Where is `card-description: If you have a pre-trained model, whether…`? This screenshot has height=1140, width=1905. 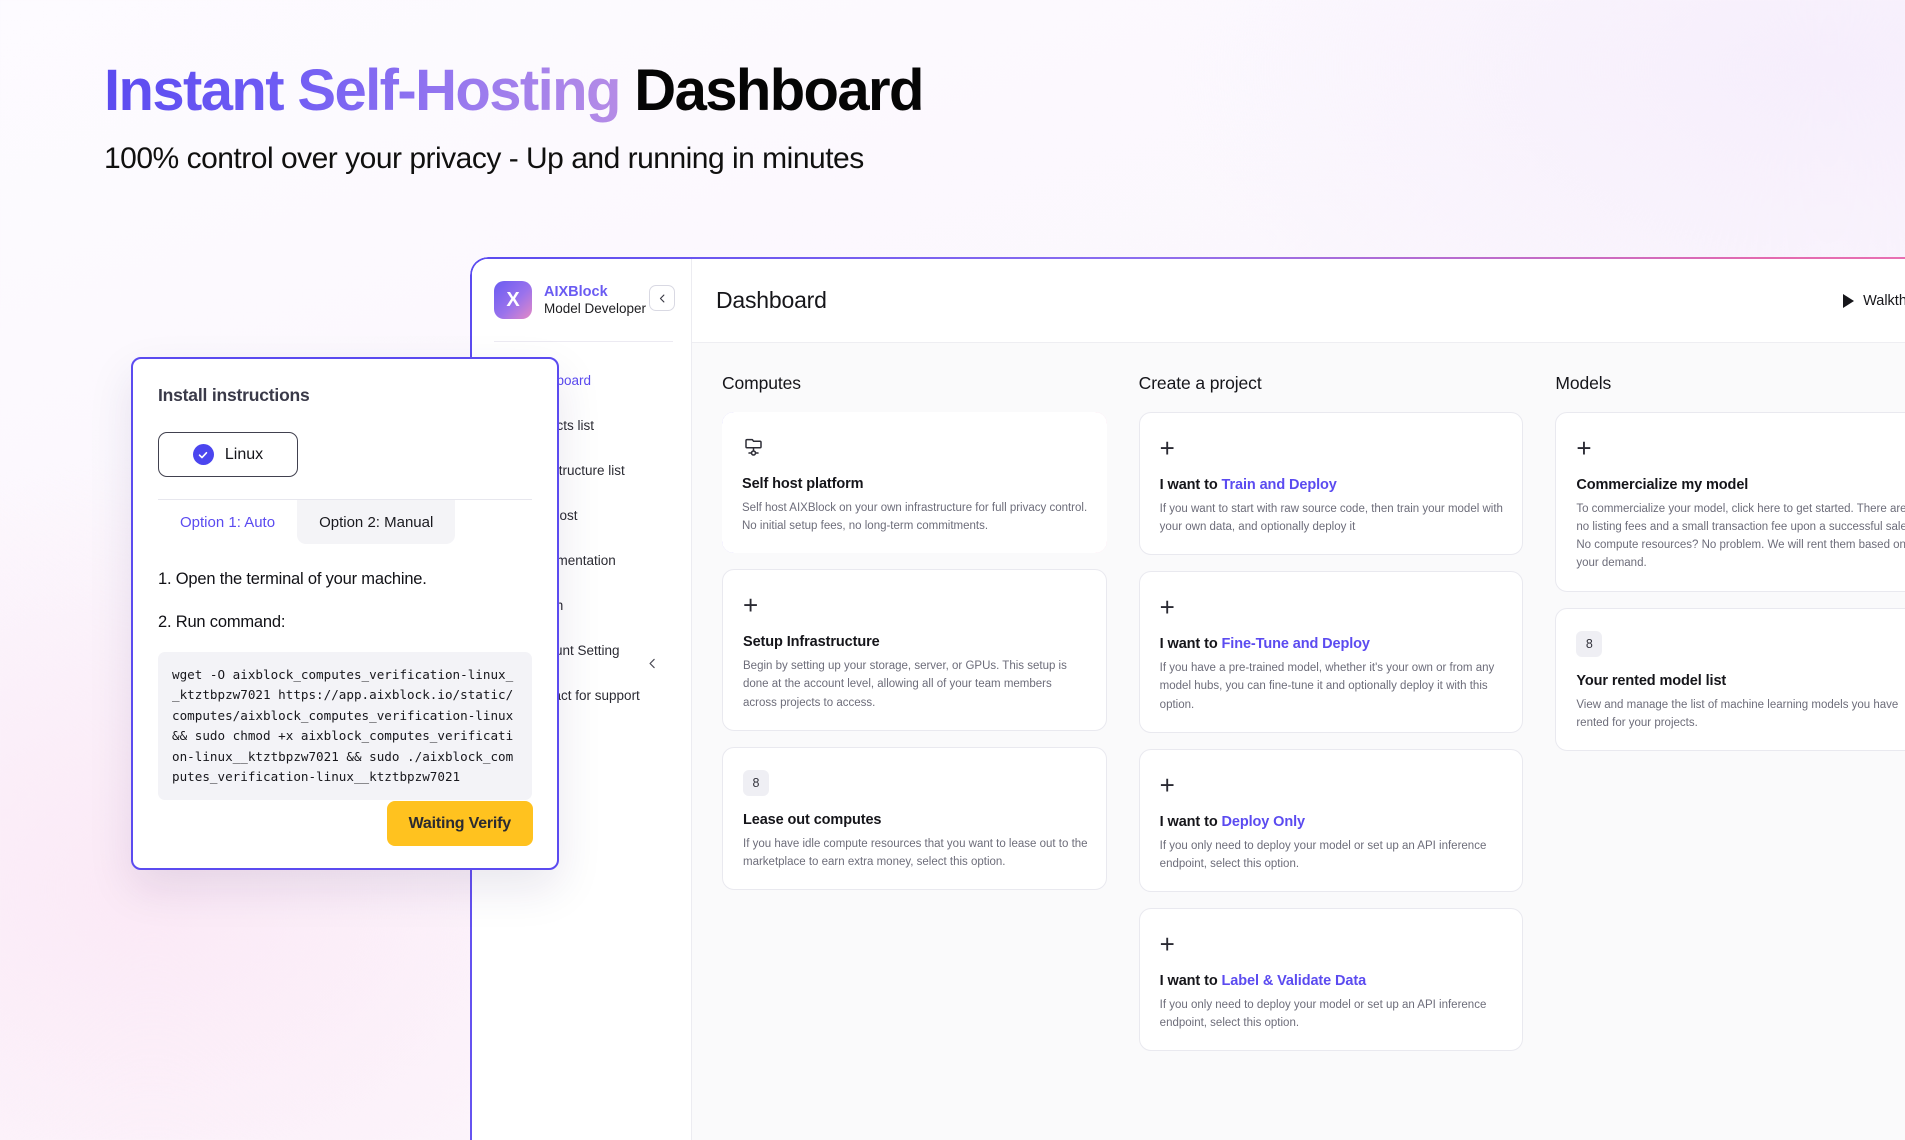 card-description: If you have a pre-trained model, whether… is located at coordinates (1327, 686).